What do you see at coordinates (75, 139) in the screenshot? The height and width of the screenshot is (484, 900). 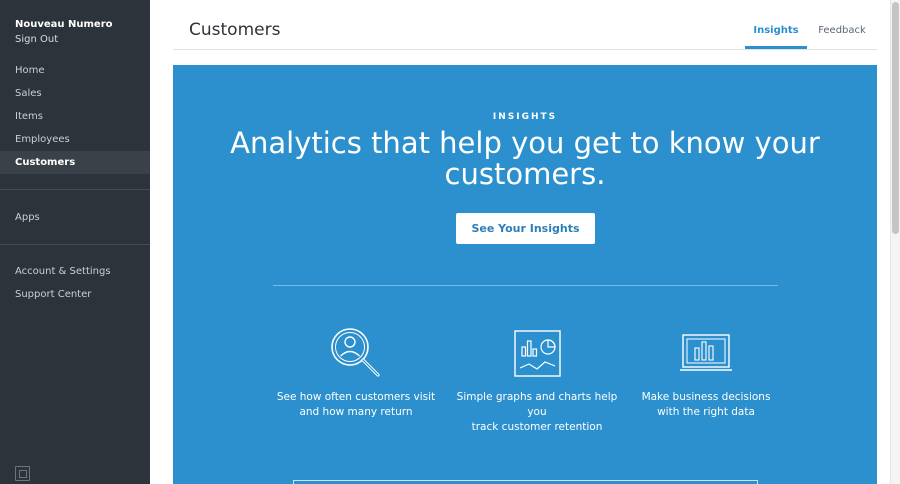 I see `sidebar-item-employees: Employees` at bounding box center [75, 139].